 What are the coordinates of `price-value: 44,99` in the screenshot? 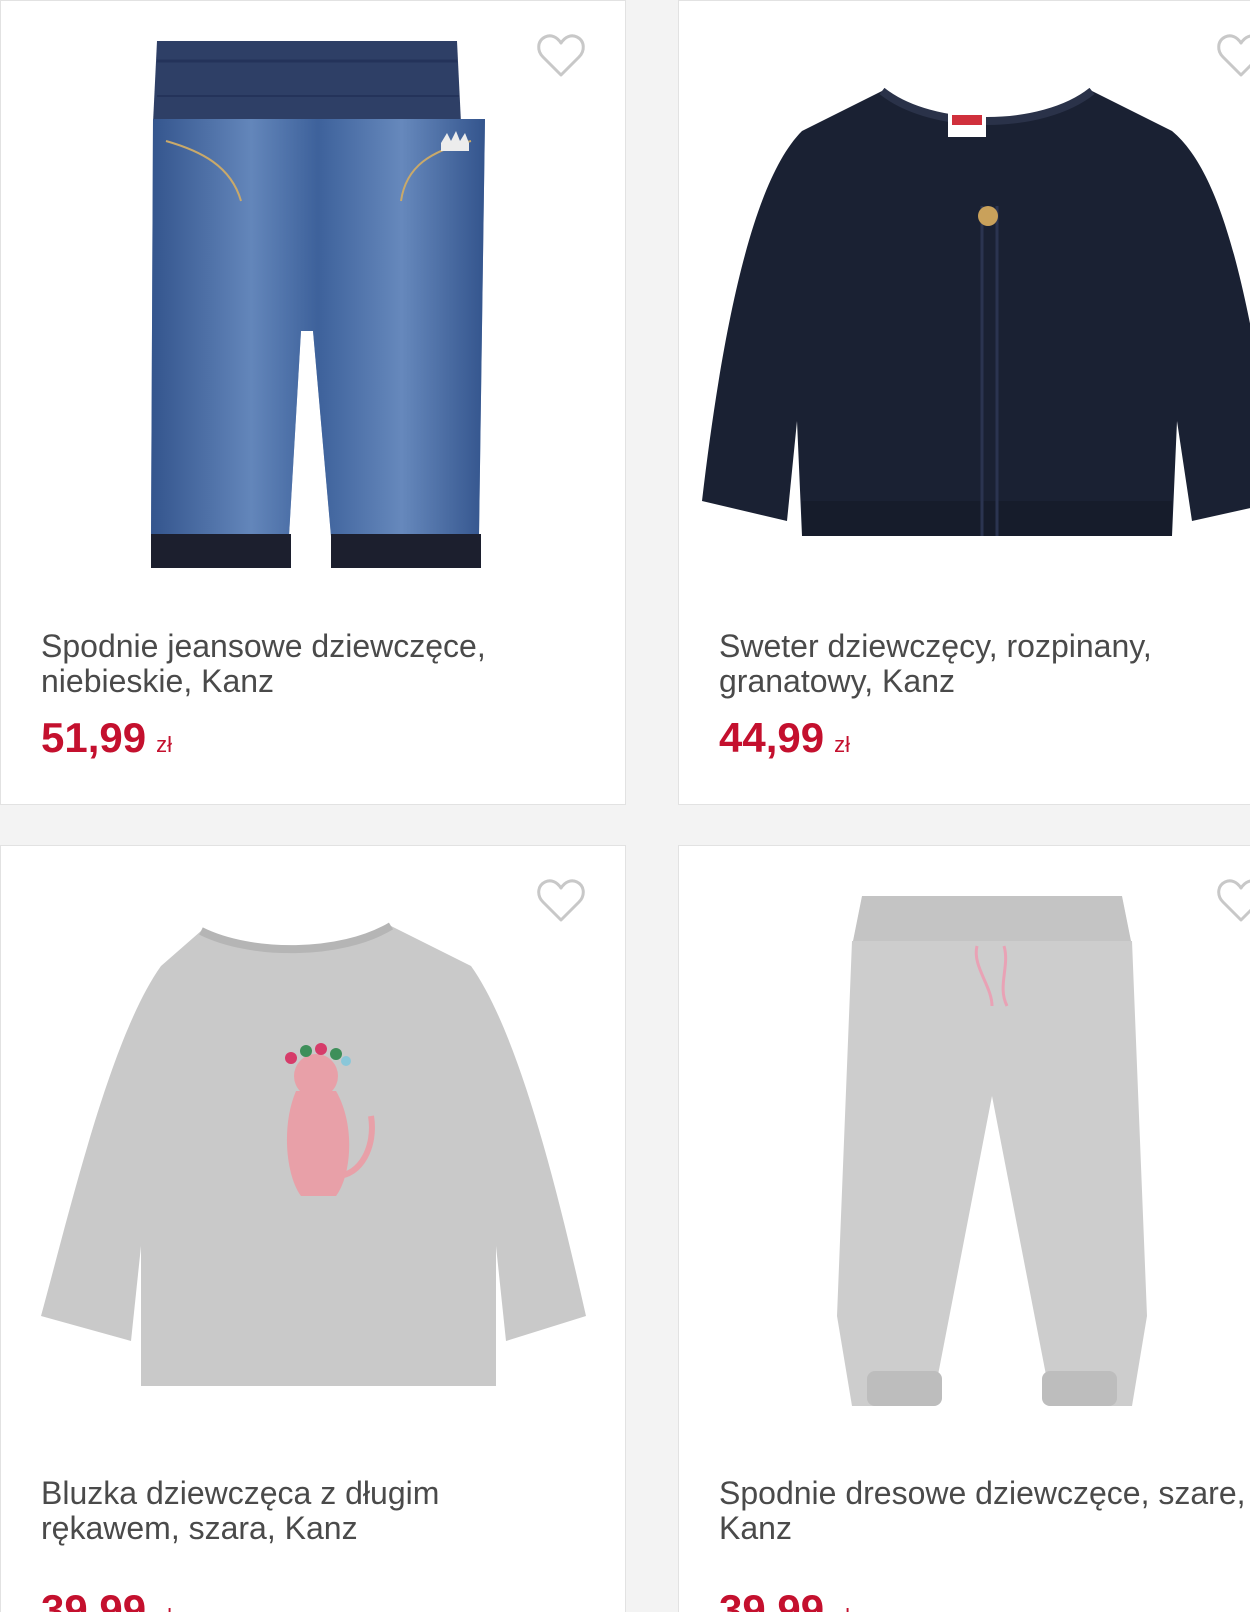 It's located at (772, 737).